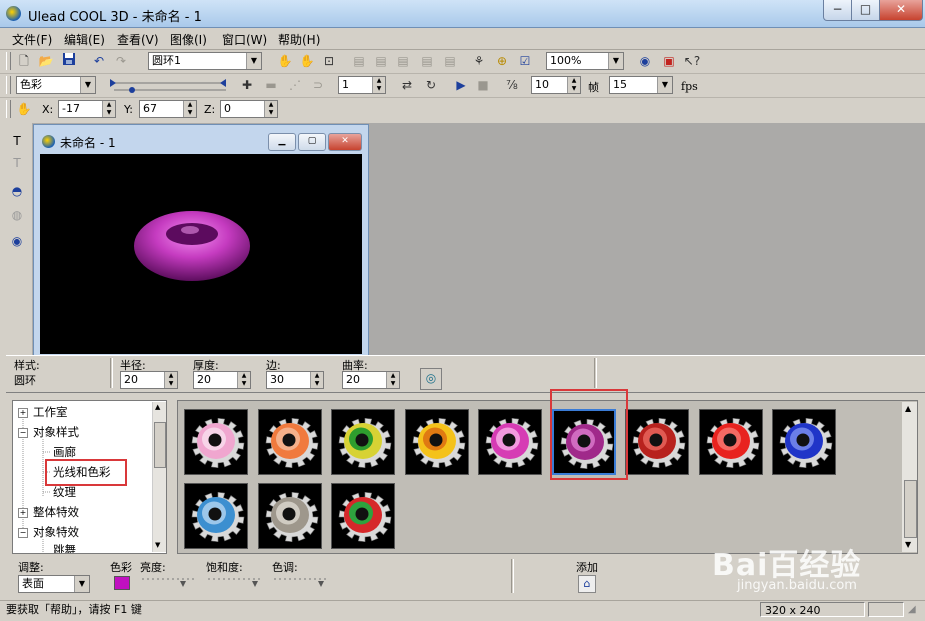 This screenshot has height=621, width=925. I want to click on tree-item-dance: 跳舞, so click(64, 547).